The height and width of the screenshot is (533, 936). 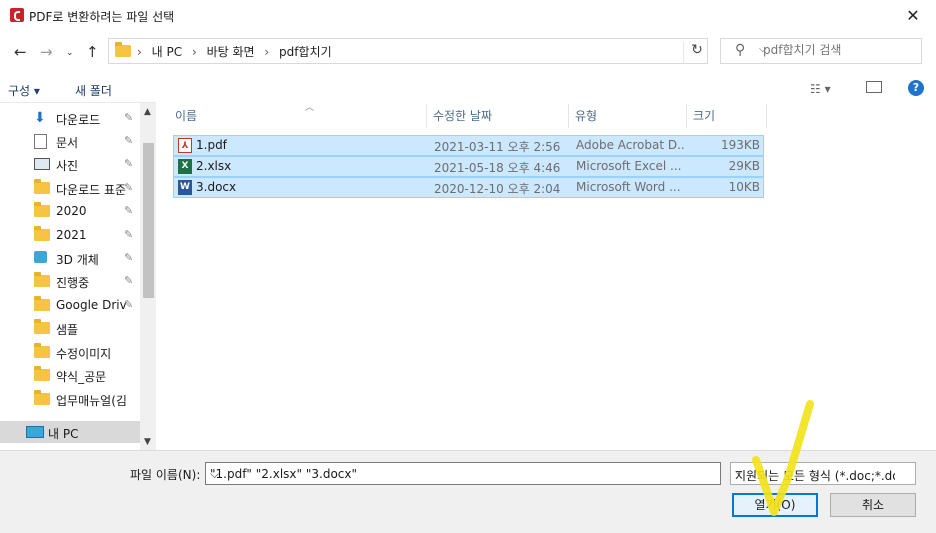 What do you see at coordinates (305, 52) in the screenshot?
I see `breadcrumb-item: pdf합치기` at bounding box center [305, 52].